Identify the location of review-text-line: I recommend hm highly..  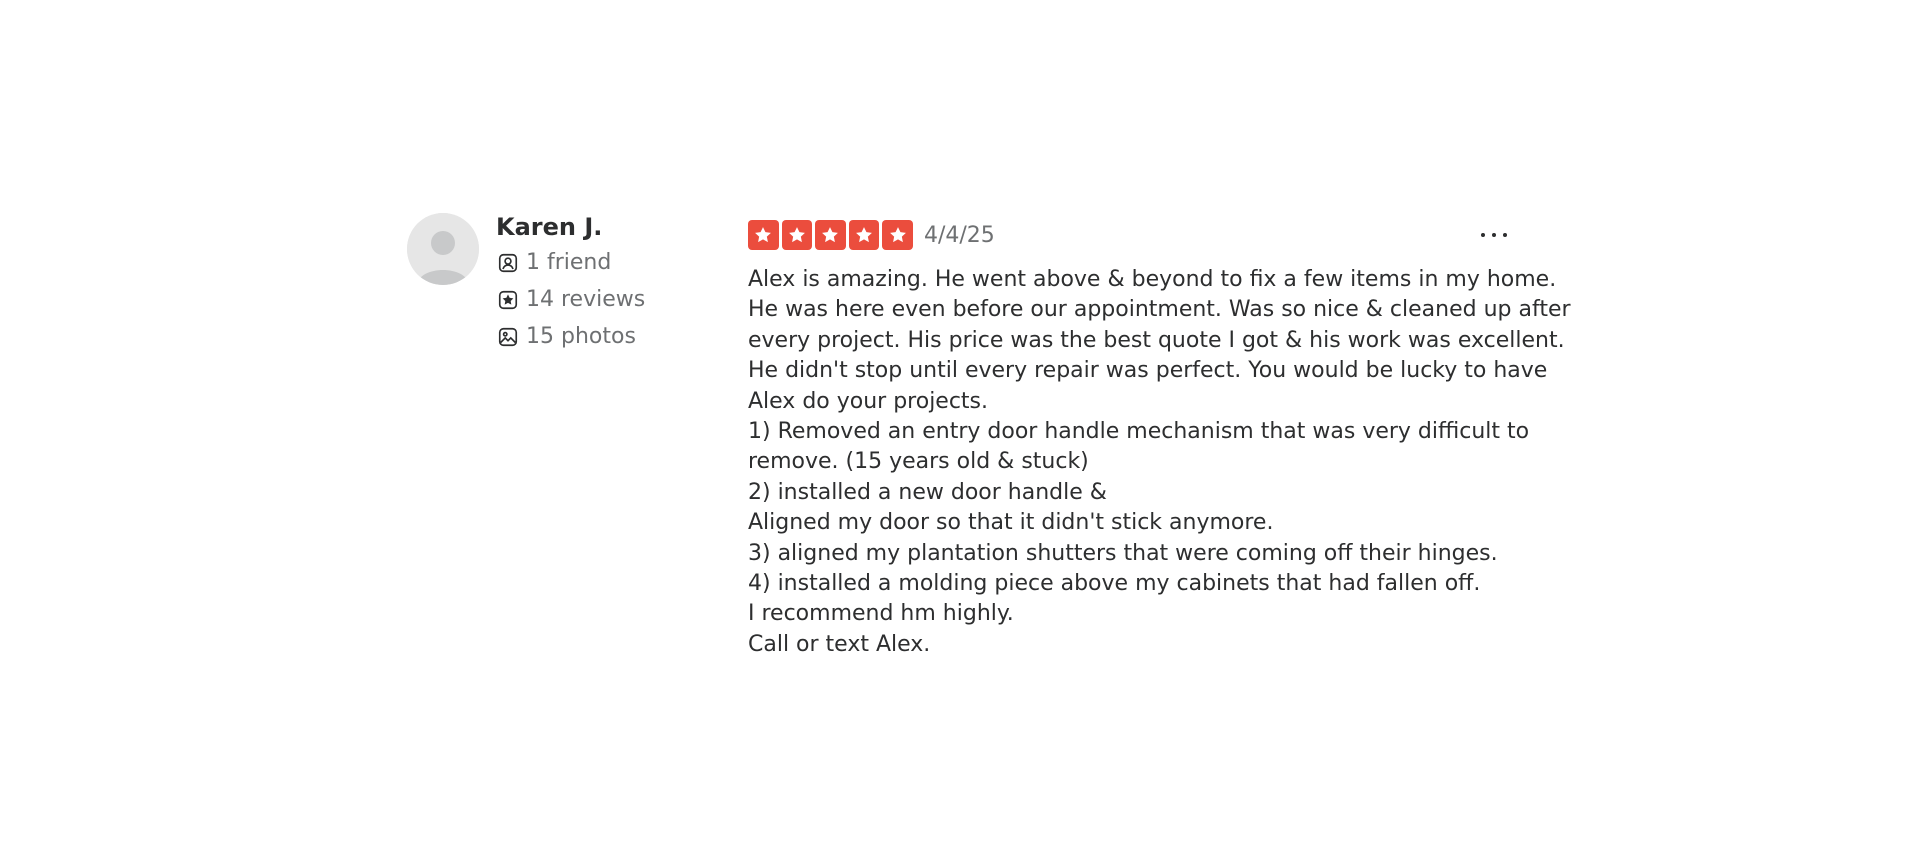
(881, 614).